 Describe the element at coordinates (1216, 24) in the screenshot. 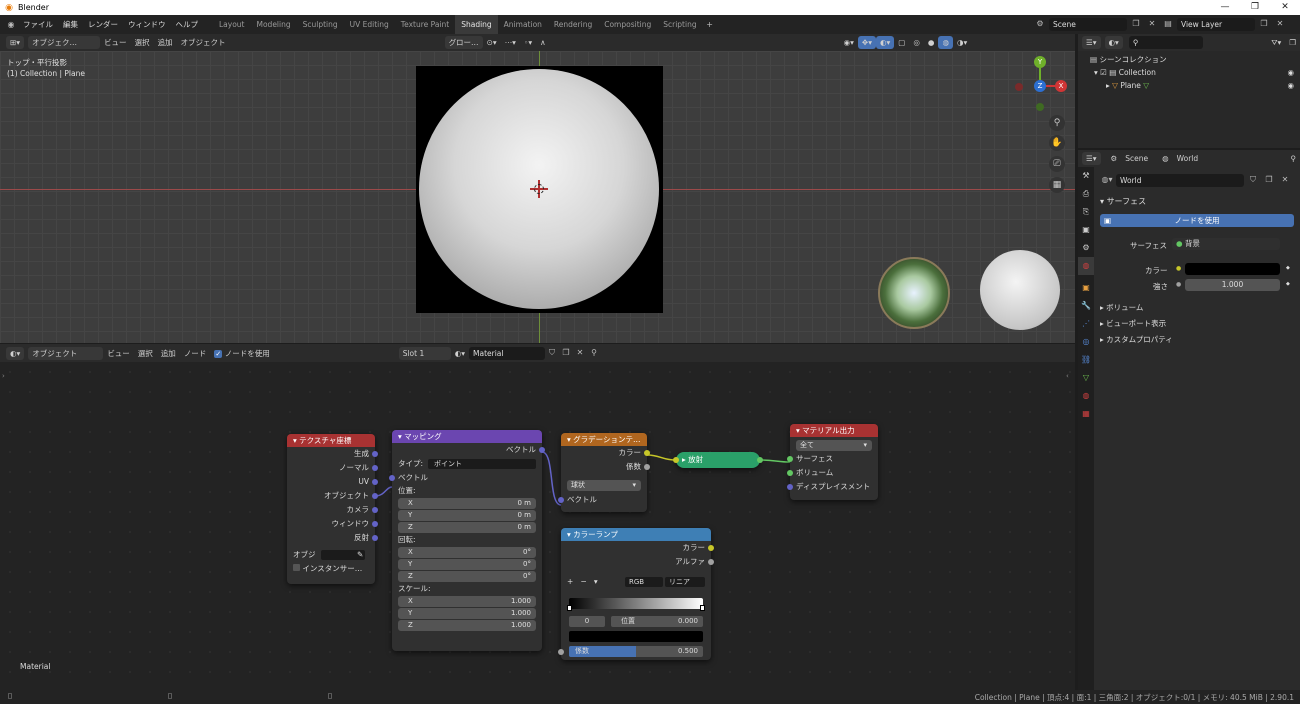

I see `view-layer-field: View Layer` at that location.